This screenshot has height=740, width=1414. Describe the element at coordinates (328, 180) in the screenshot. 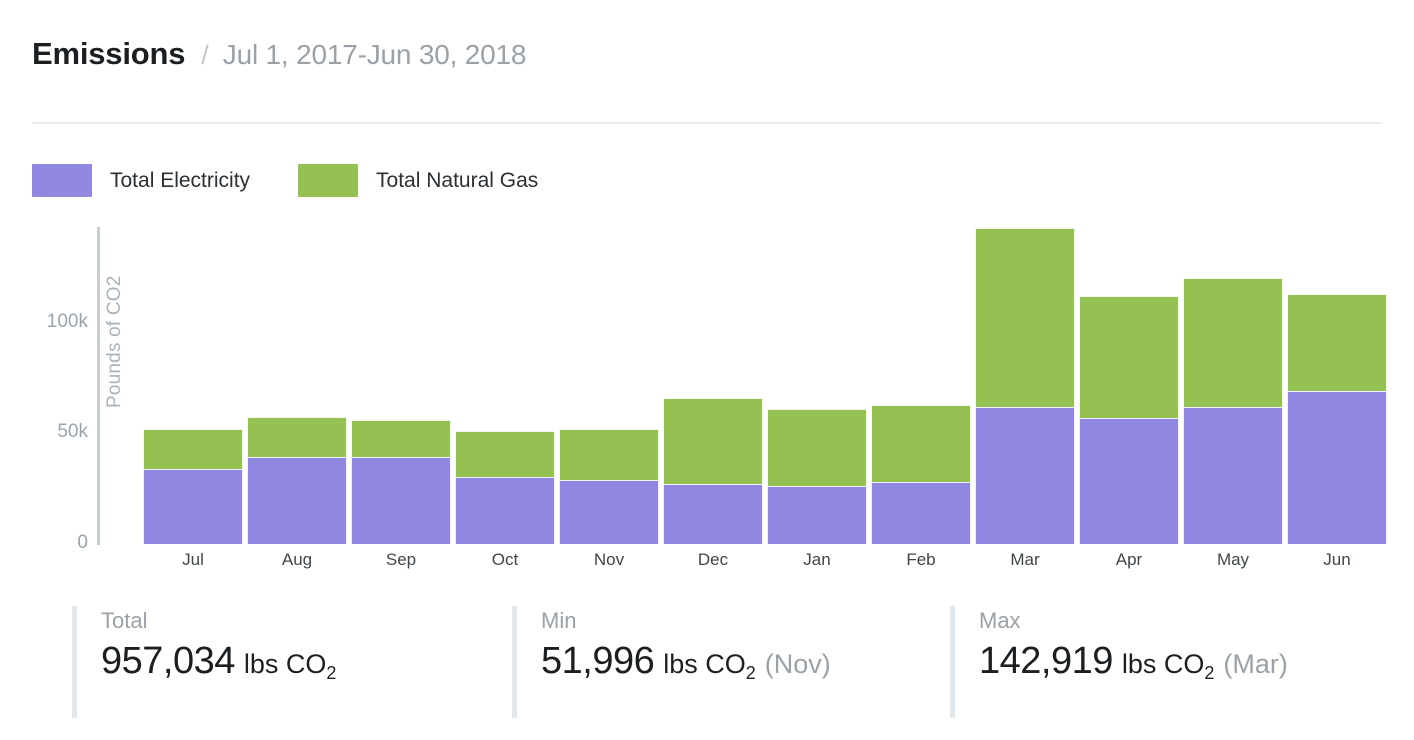

I see `legend-swatch-natural-gas` at that location.